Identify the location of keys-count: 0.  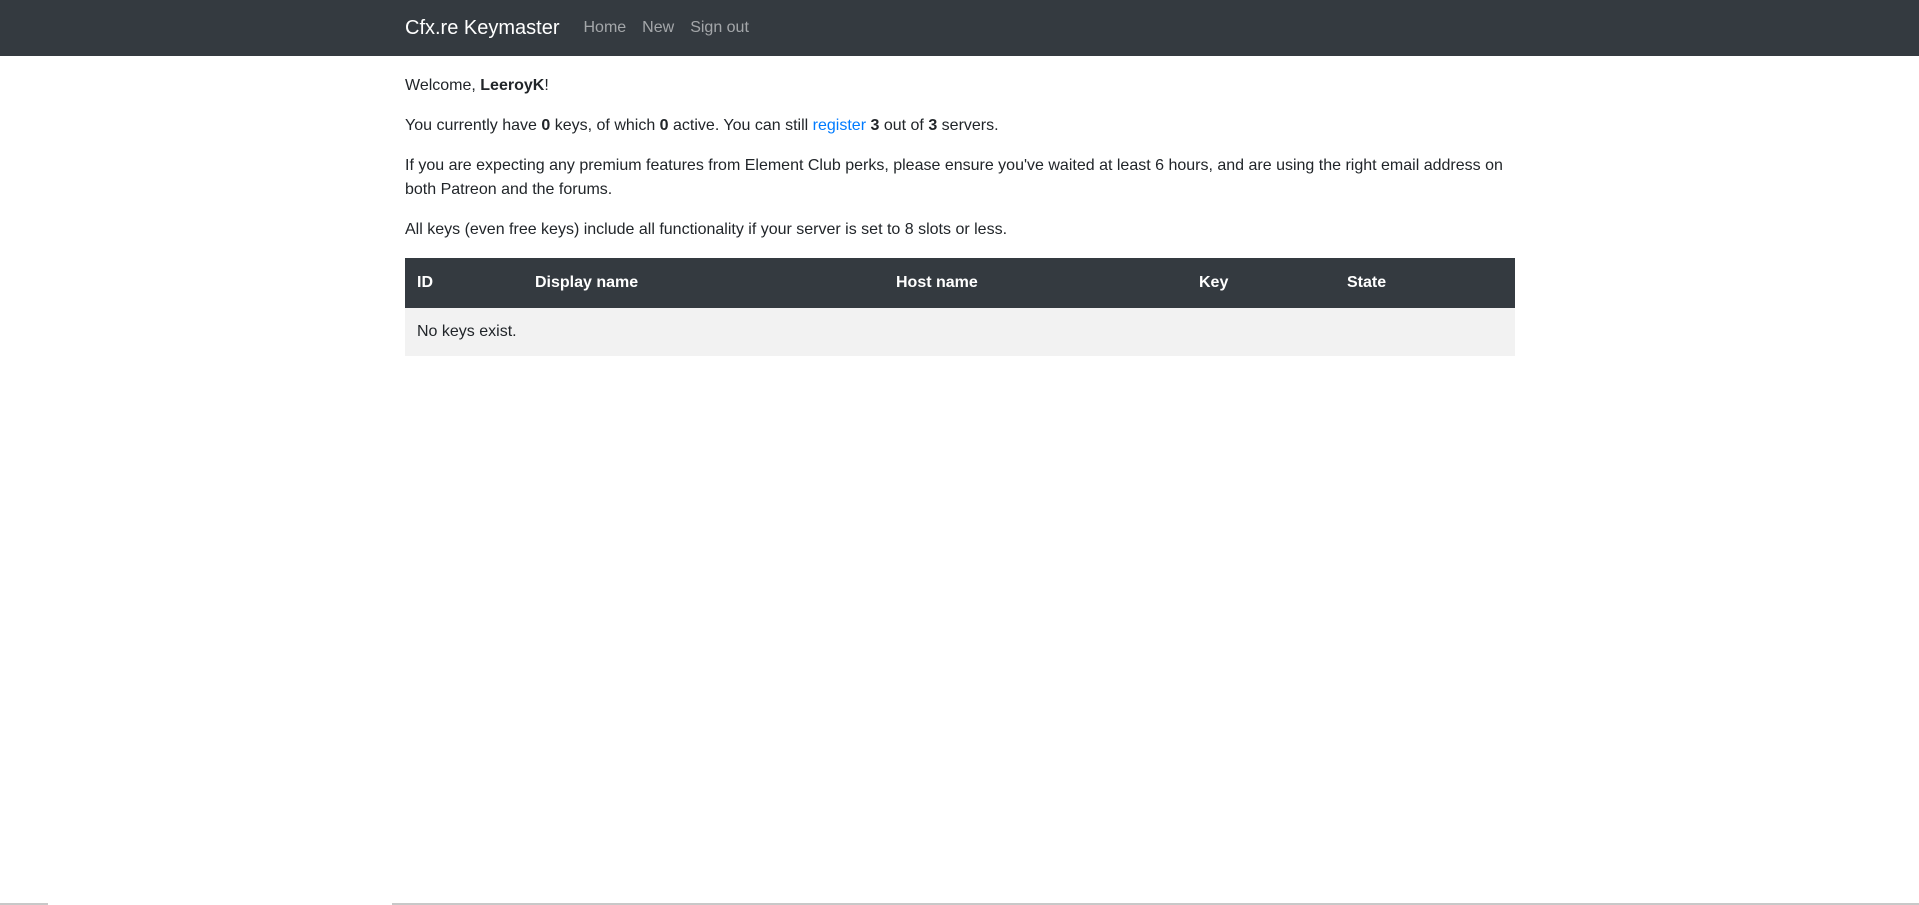
(546, 125).